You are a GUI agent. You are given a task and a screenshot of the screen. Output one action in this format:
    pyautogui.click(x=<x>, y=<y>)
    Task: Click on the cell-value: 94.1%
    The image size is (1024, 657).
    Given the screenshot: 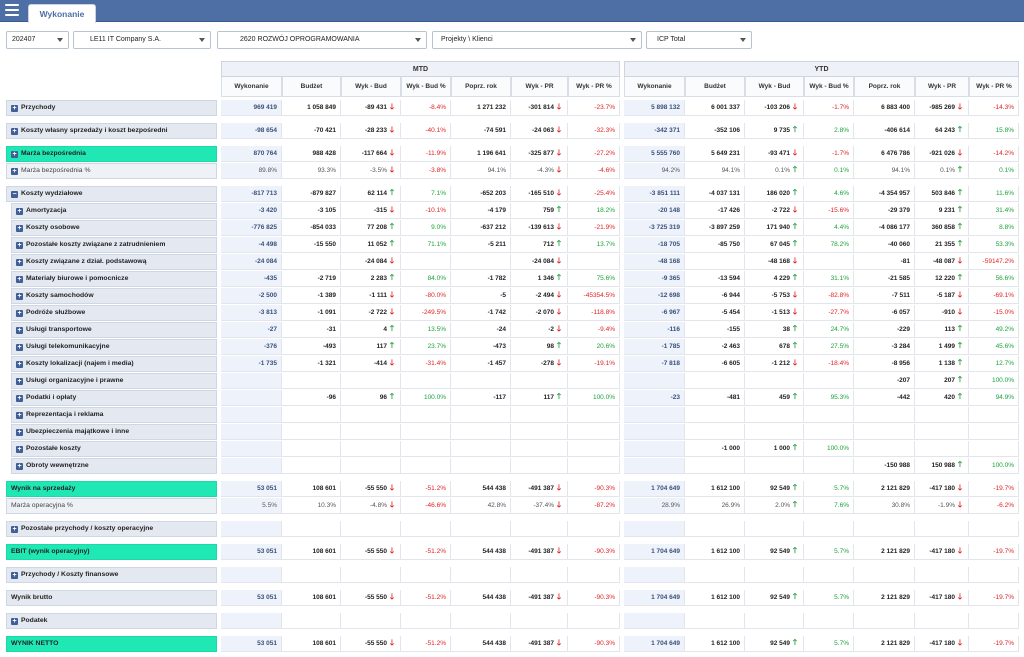 What is the action you would take?
    pyautogui.click(x=730, y=170)
    